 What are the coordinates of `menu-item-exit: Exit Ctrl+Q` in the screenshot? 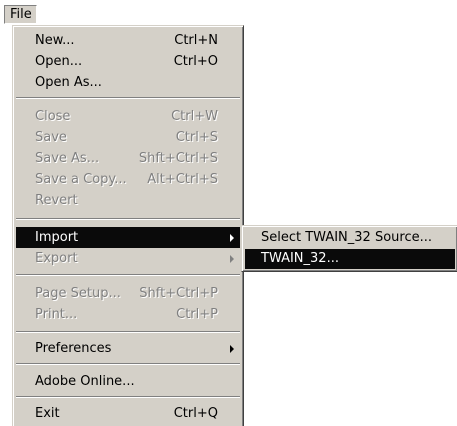 It's located at (128, 413).